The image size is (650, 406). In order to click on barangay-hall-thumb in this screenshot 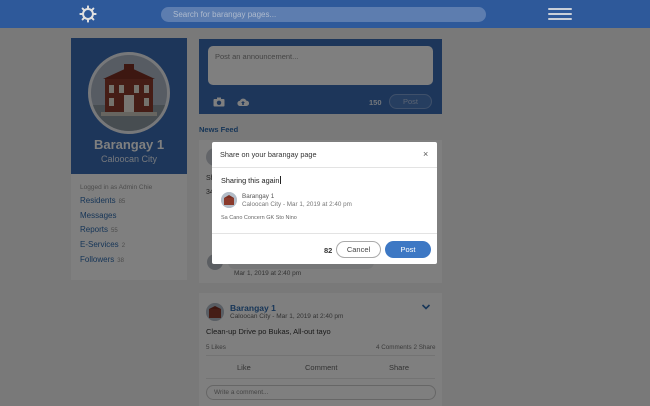, I will do `click(229, 200)`.